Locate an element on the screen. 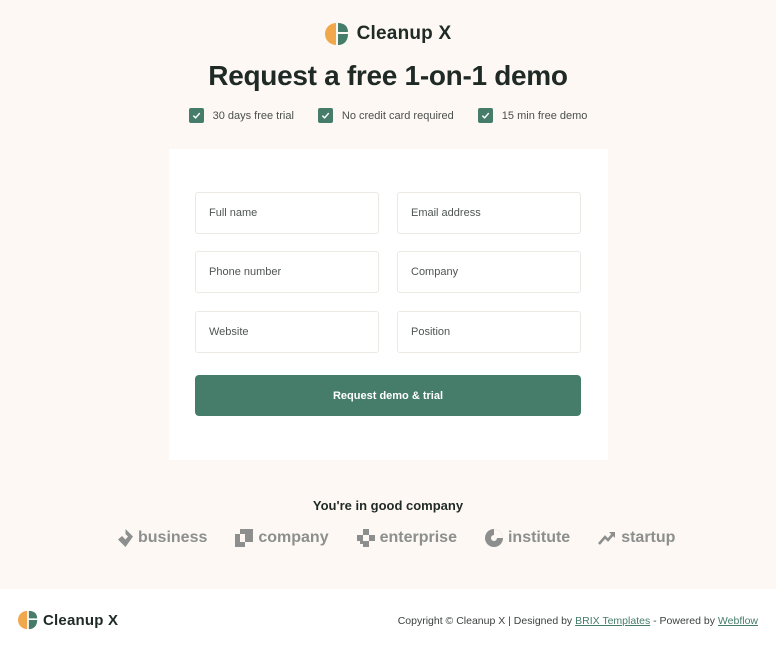 This screenshot has height=652, width=776. footer-brand-name: Cleanup X is located at coordinates (81, 620).